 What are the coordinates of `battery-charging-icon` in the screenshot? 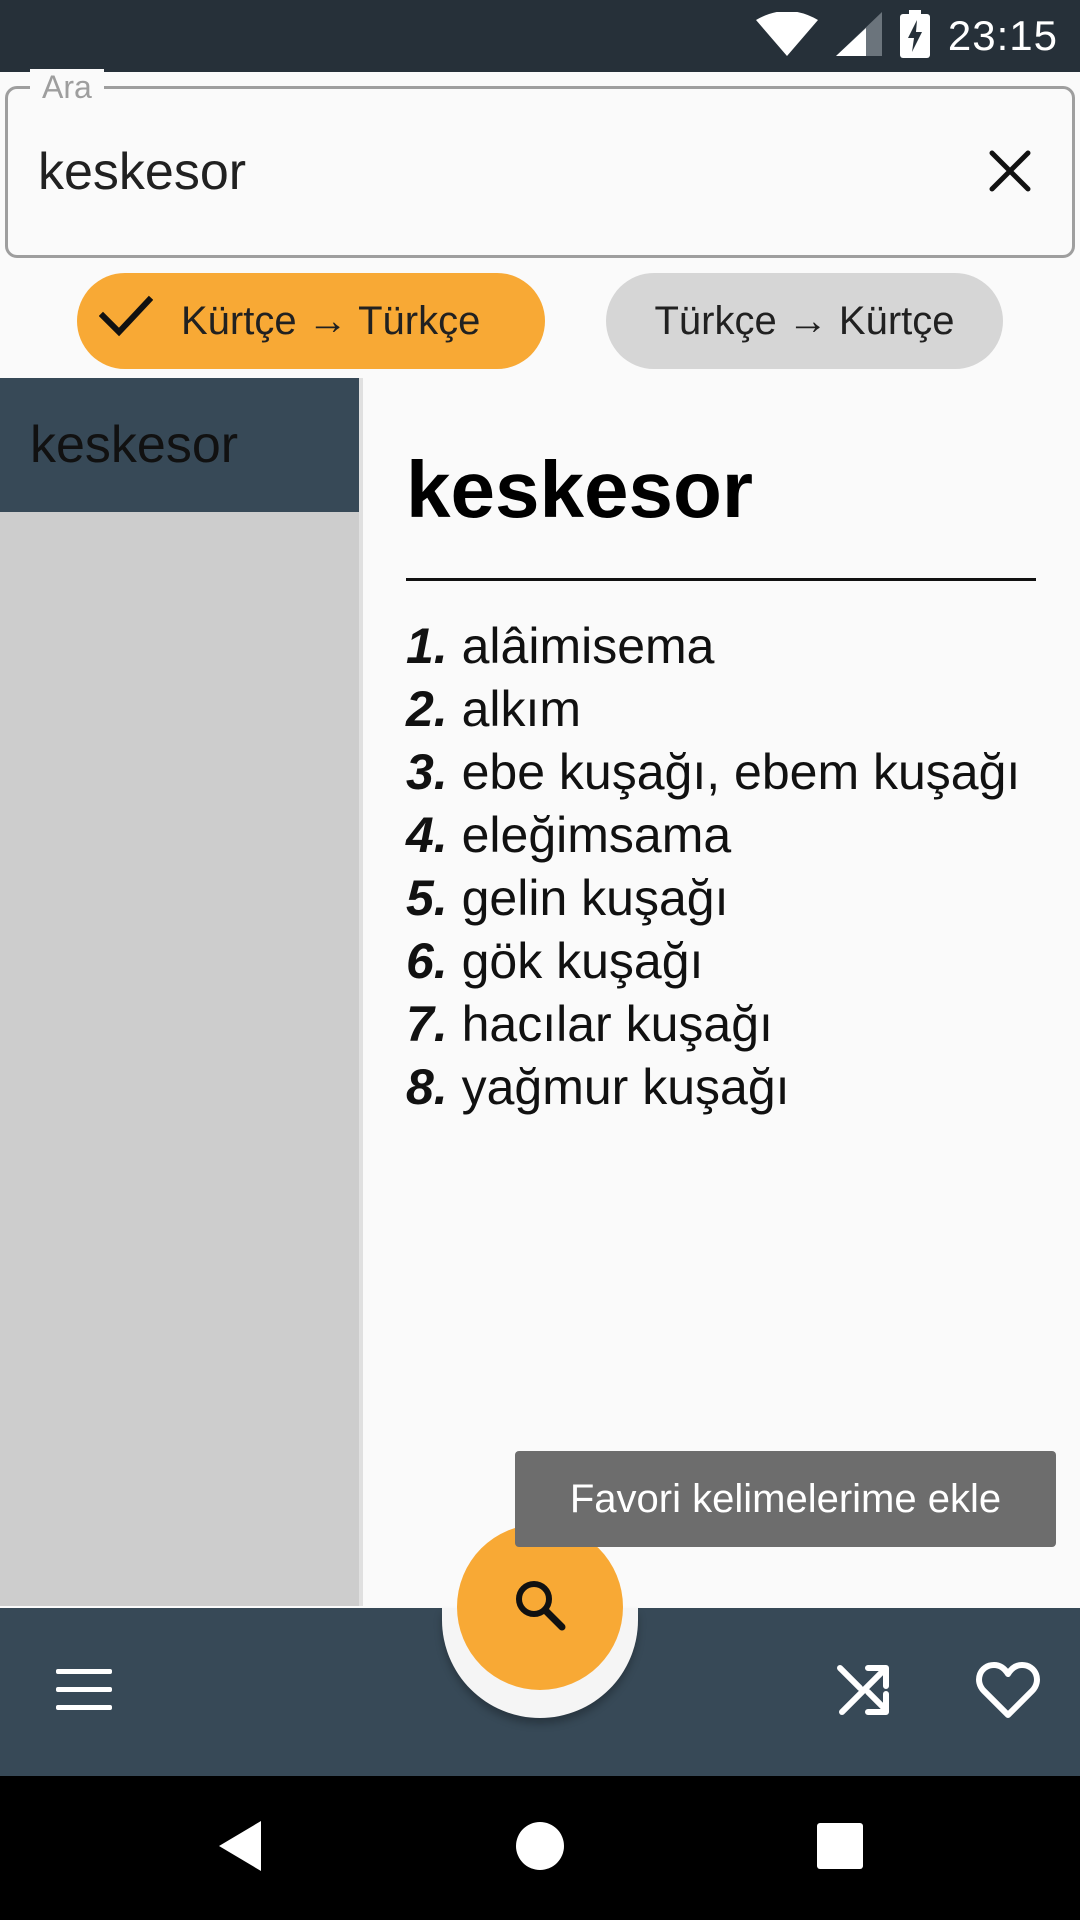 It's located at (914, 36).